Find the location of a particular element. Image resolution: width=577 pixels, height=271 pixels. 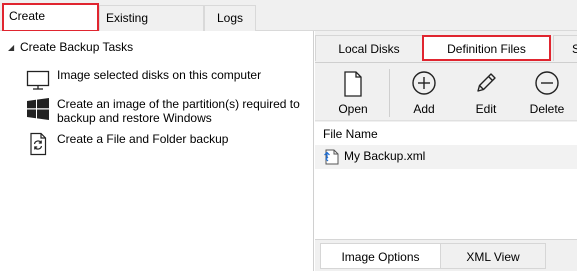

add-label: Add is located at coordinates (424, 109).